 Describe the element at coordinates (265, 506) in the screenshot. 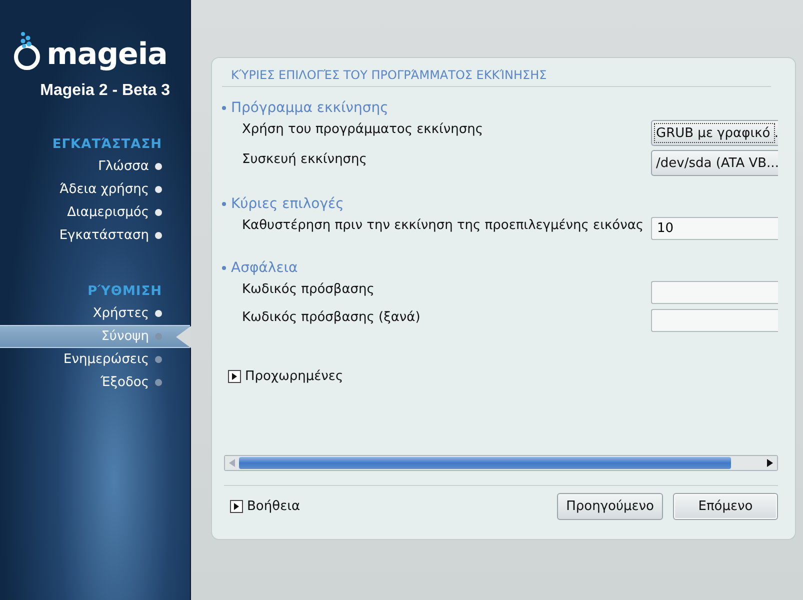

I see `help-expander: Βοήθεια` at that location.